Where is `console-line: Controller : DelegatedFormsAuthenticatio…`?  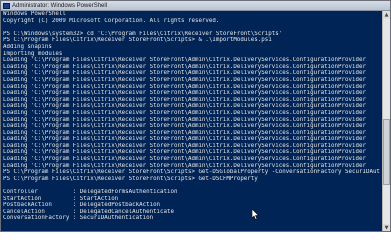 console-line: Controller : DelegatedFormsAuthenticatio… is located at coordinates (90, 192).